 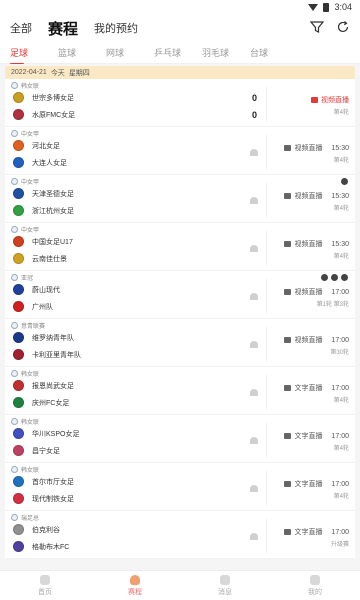 What do you see at coordinates (313, 7) in the screenshot?
I see `wifi-icon` at bounding box center [313, 7].